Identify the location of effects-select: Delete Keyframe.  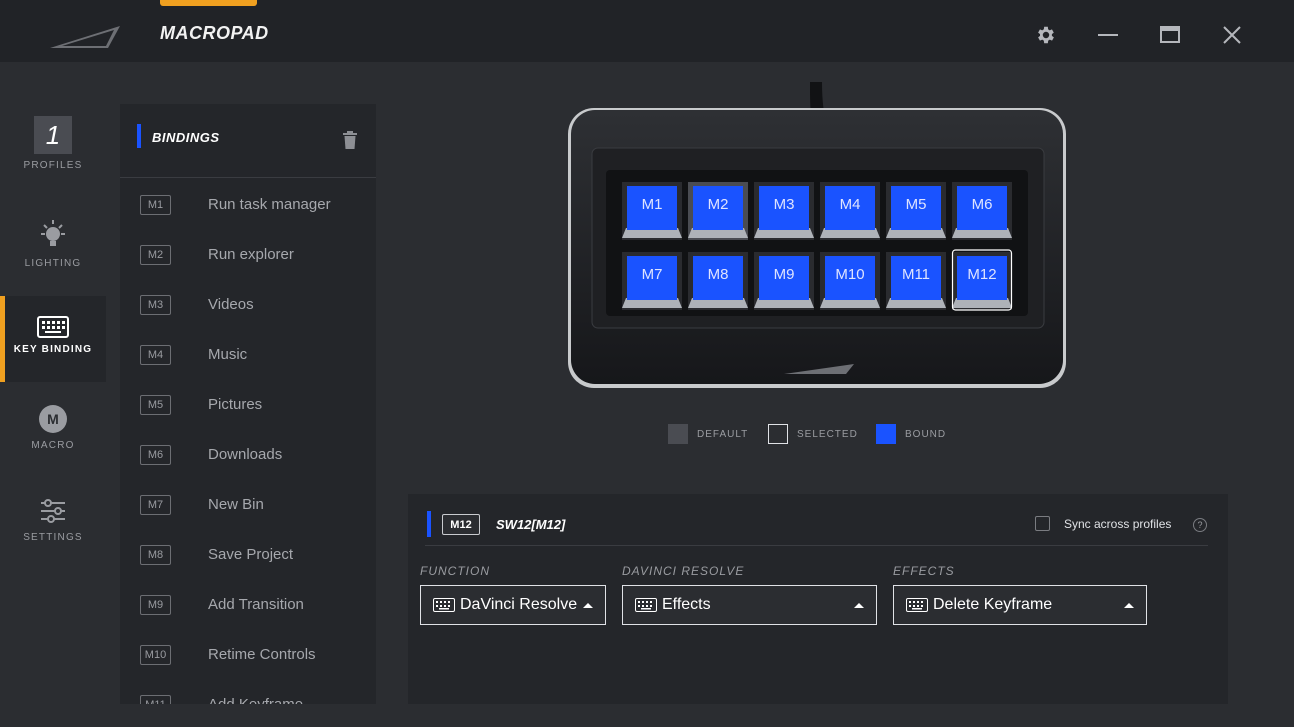
(1020, 605).